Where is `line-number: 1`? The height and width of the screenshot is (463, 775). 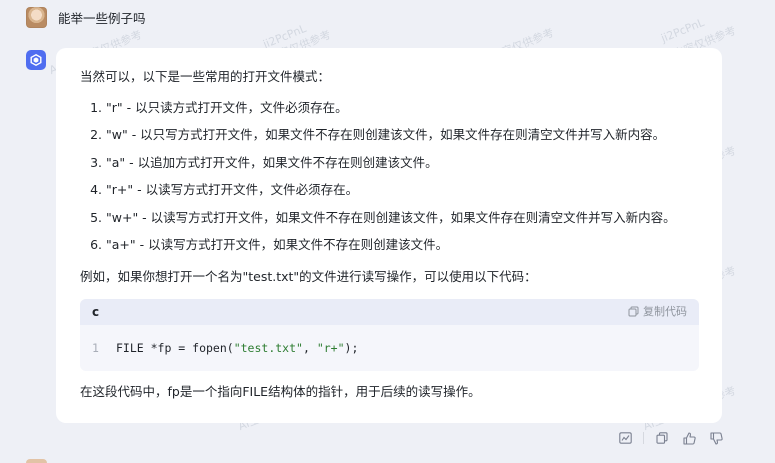 line-number: 1 is located at coordinates (95, 347).